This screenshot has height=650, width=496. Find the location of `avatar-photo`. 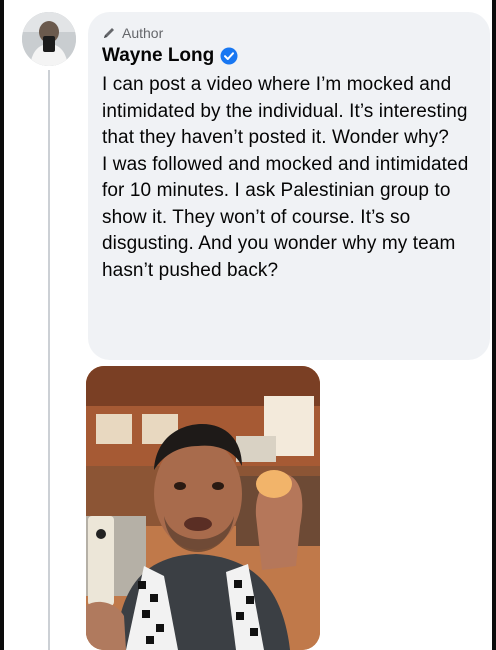

avatar-photo is located at coordinates (49, 39).